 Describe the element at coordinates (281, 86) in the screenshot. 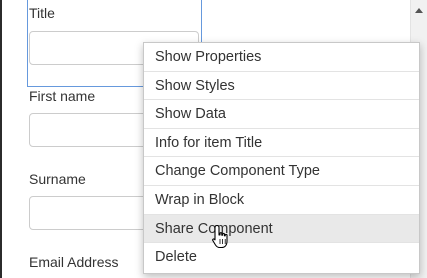

I see `menu-item-show-styles: Show Styles` at that location.